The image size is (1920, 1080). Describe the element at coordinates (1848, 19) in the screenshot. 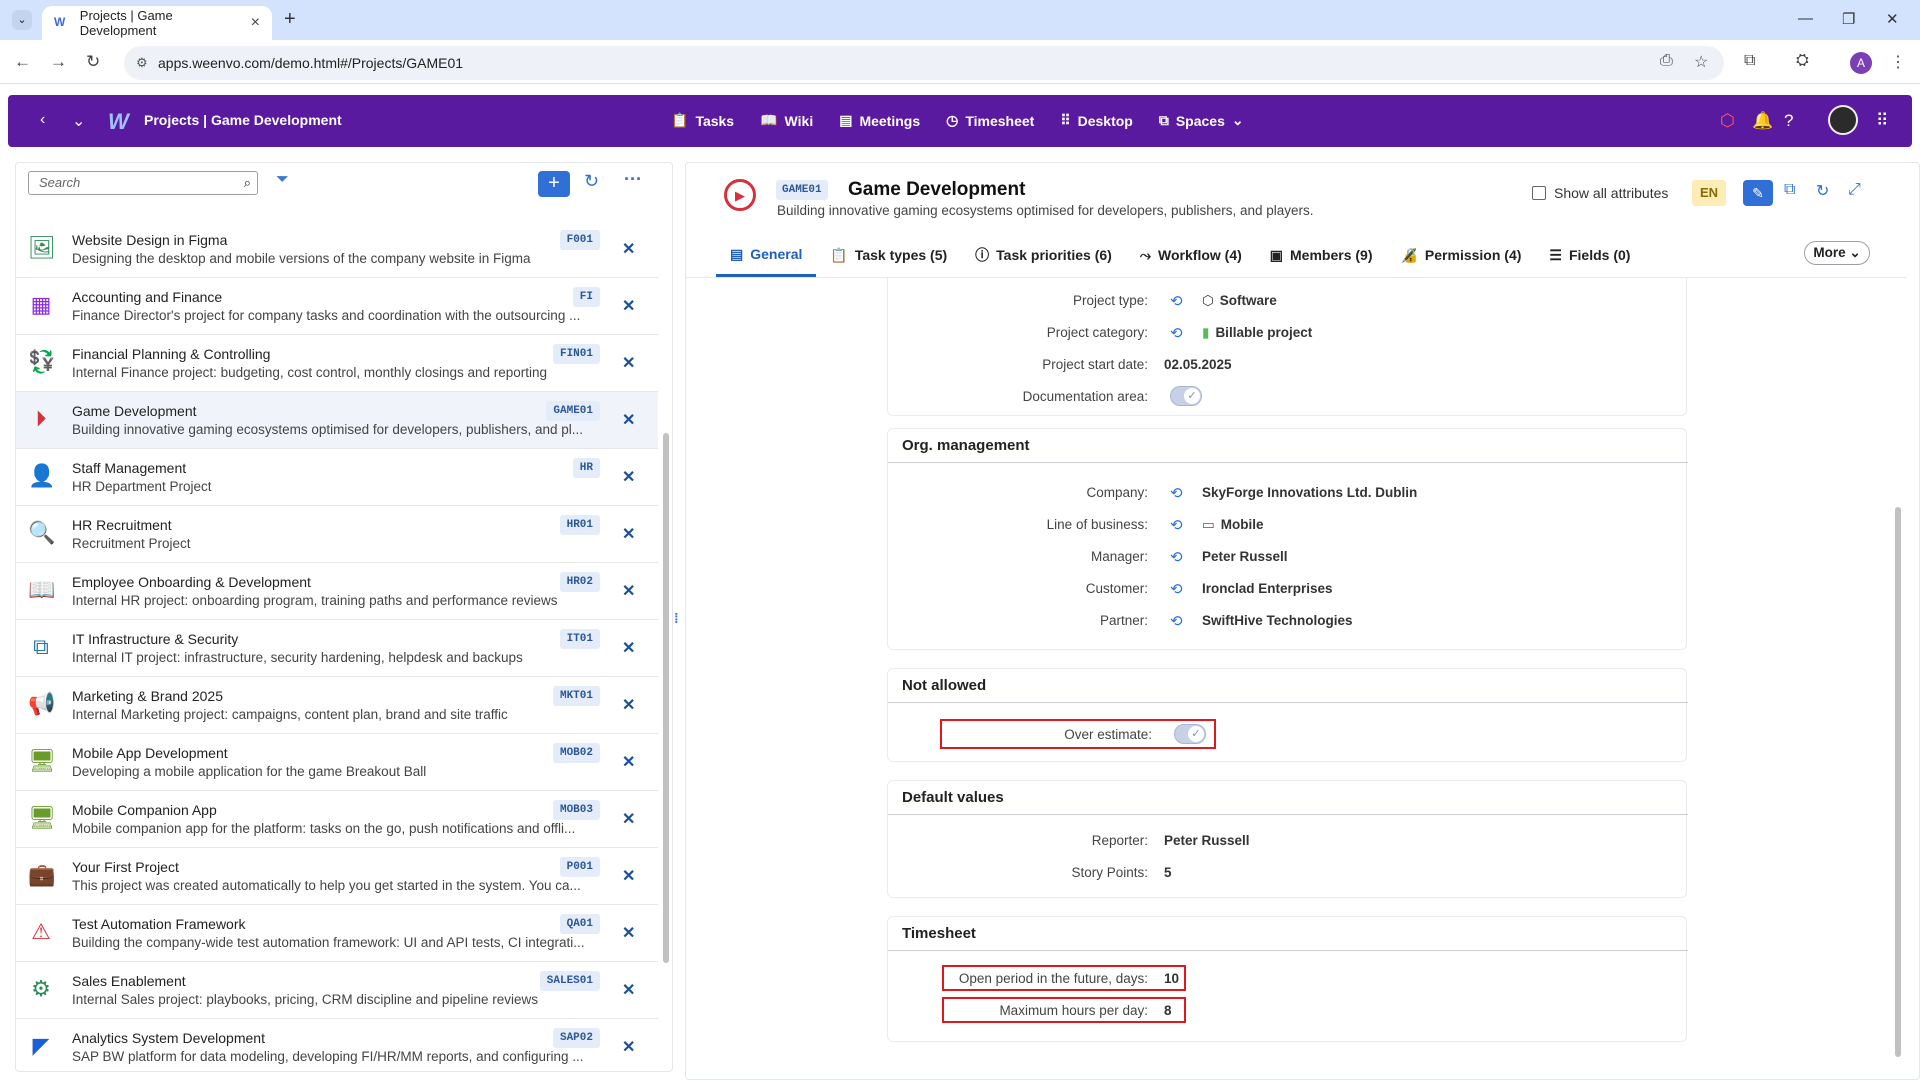

I see `restore-icon: ❐` at that location.